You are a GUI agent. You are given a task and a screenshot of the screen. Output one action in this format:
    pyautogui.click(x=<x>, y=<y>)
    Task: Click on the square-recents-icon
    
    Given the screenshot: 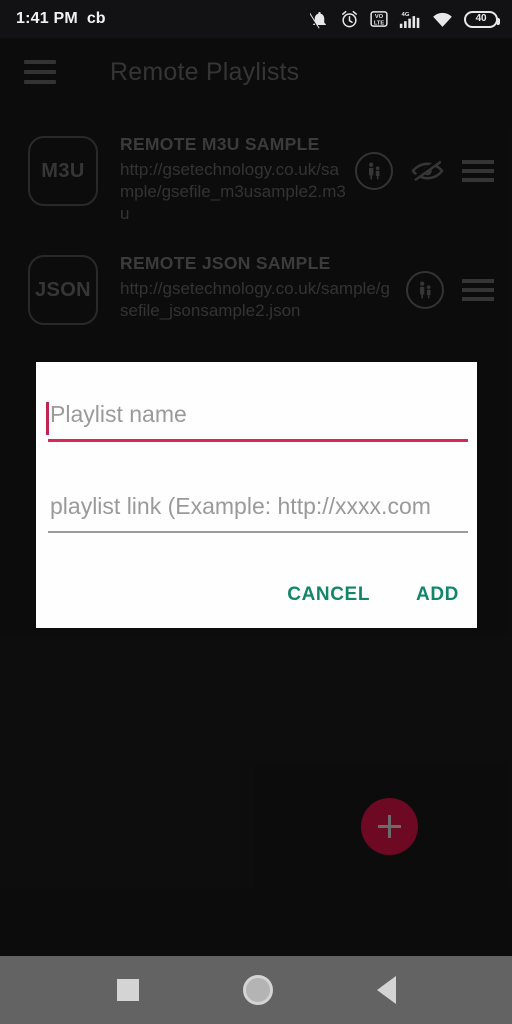 What is the action you would take?
    pyautogui.click(x=127, y=990)
    